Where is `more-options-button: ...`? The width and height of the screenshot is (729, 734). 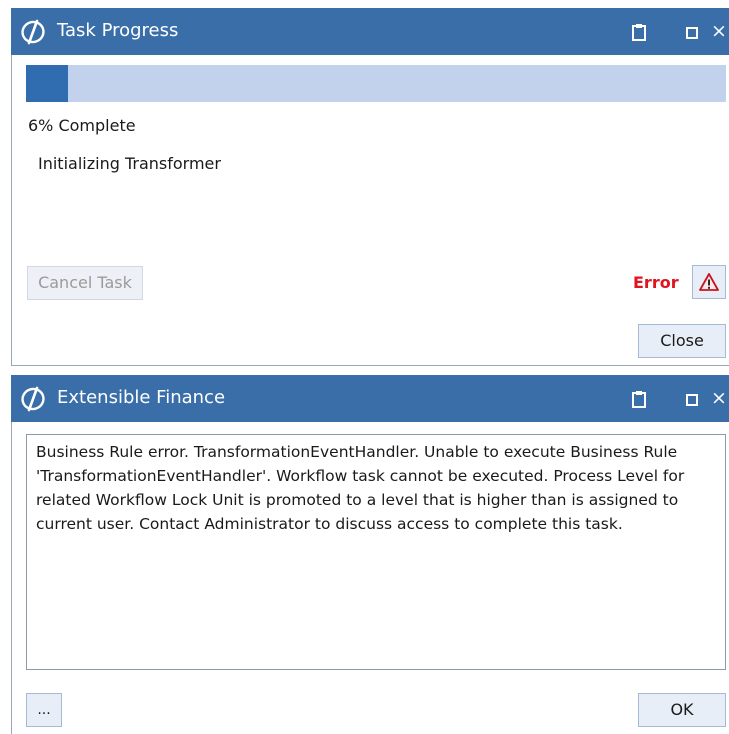
more-options-button: ... is located at coordinates (44, 710).